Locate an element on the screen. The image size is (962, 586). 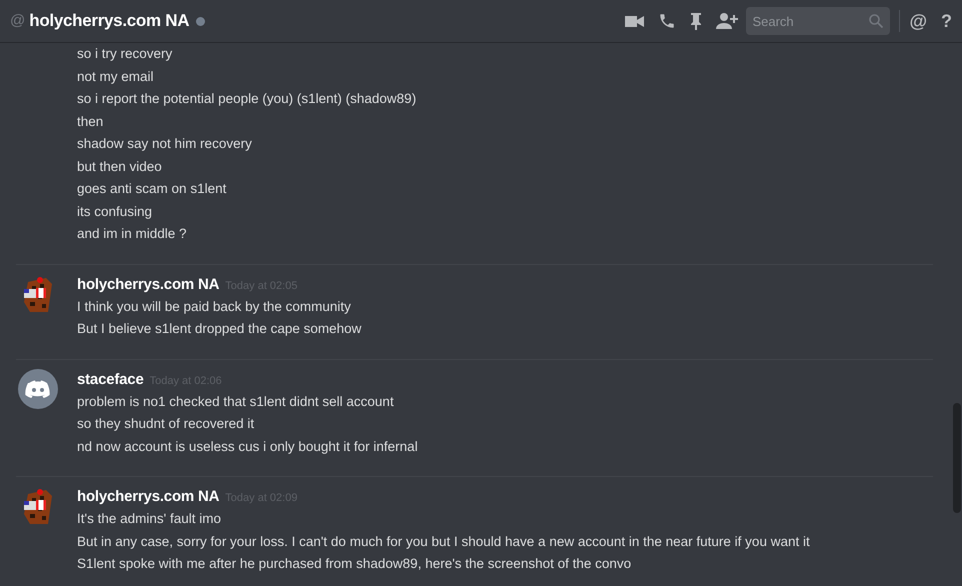
message-text: S1lent spoke with me after he purchased from shadow89, here's the screenshot of the convo is located at coordinates (354, 564).